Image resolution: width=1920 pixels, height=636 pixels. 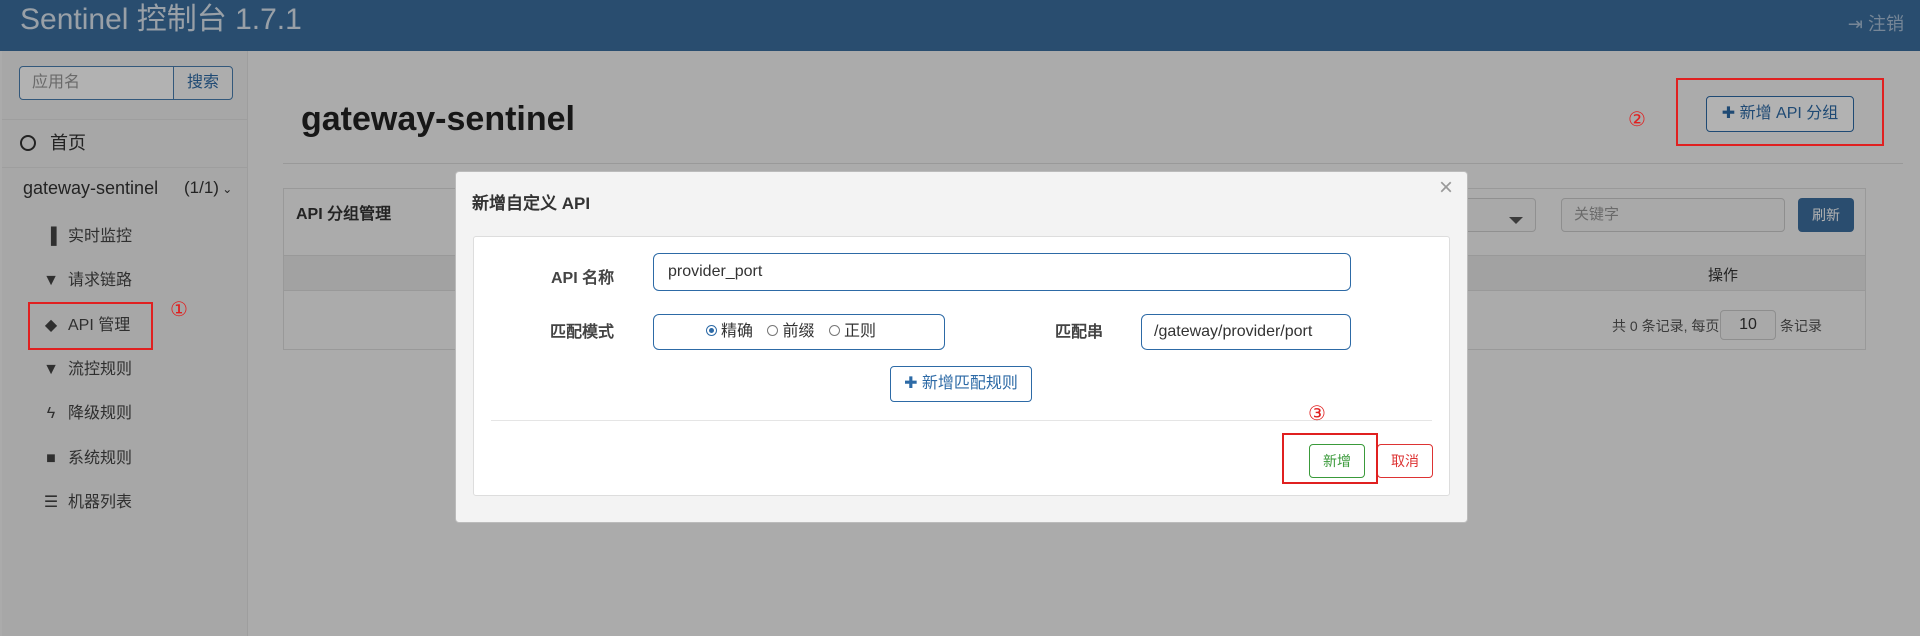 I want to click on match-string-input: /gateway/provider/port, so click(x=1246, y=332).